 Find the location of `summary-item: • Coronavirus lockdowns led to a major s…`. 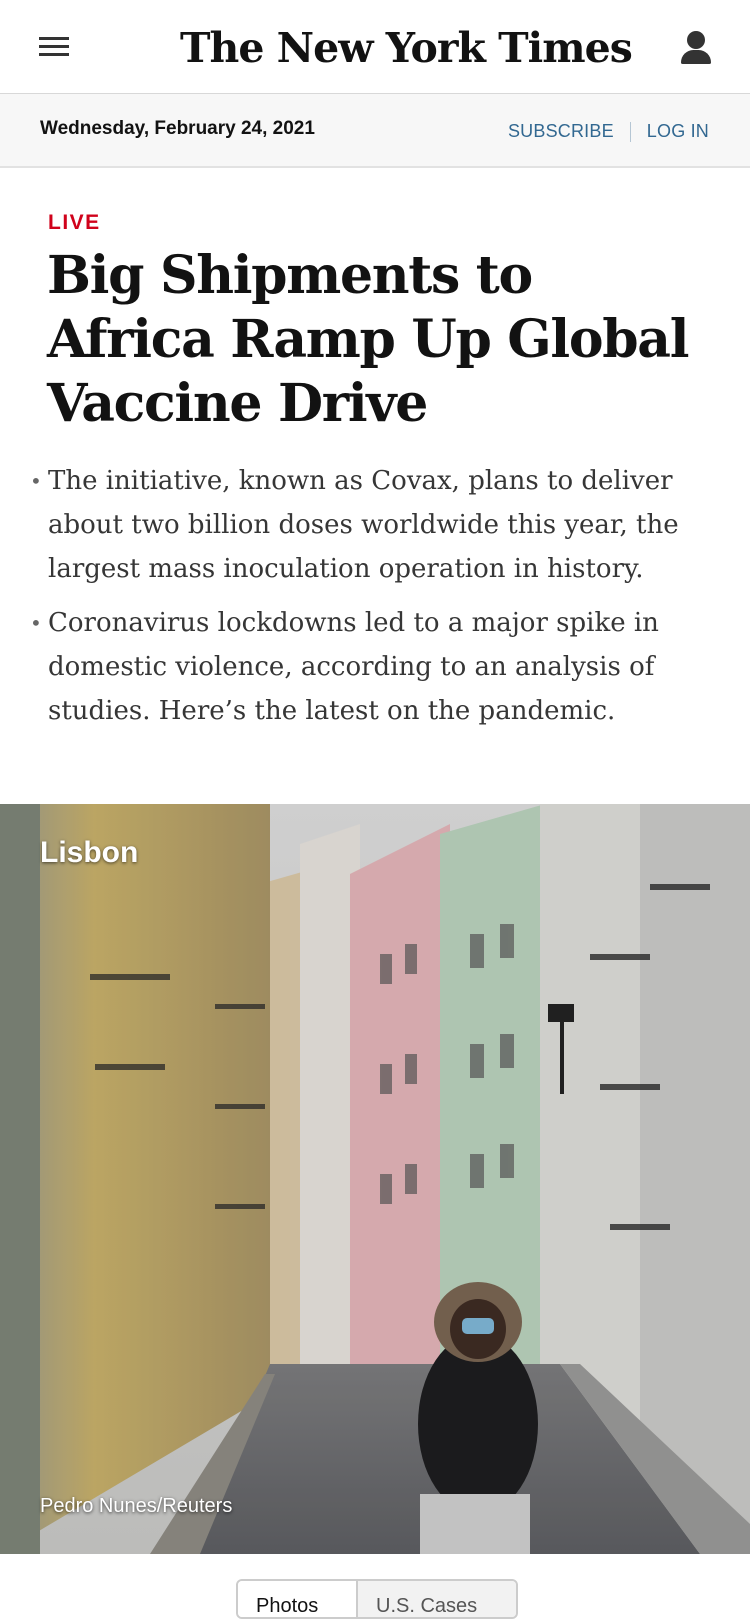

summary-item: • Coronavirus lockdowns led to a major s… is located at coordinates (375, 667).